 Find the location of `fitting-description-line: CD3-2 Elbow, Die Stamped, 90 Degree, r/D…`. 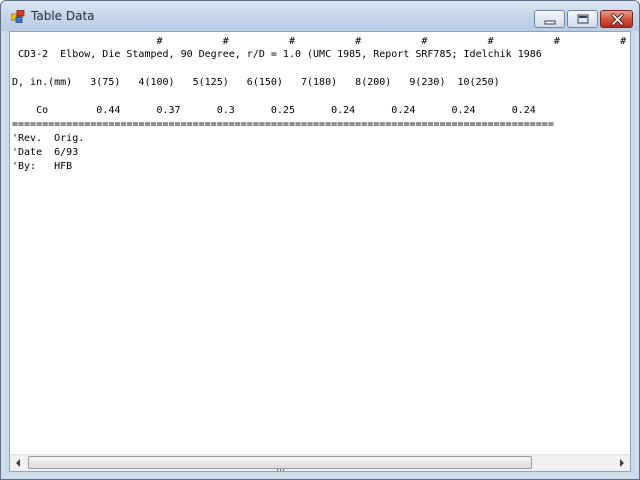

fitting-description-line: CD3-2 Elbow, Die Stamped, 90 Degree, r/D… is located at coordinates (277, 54).